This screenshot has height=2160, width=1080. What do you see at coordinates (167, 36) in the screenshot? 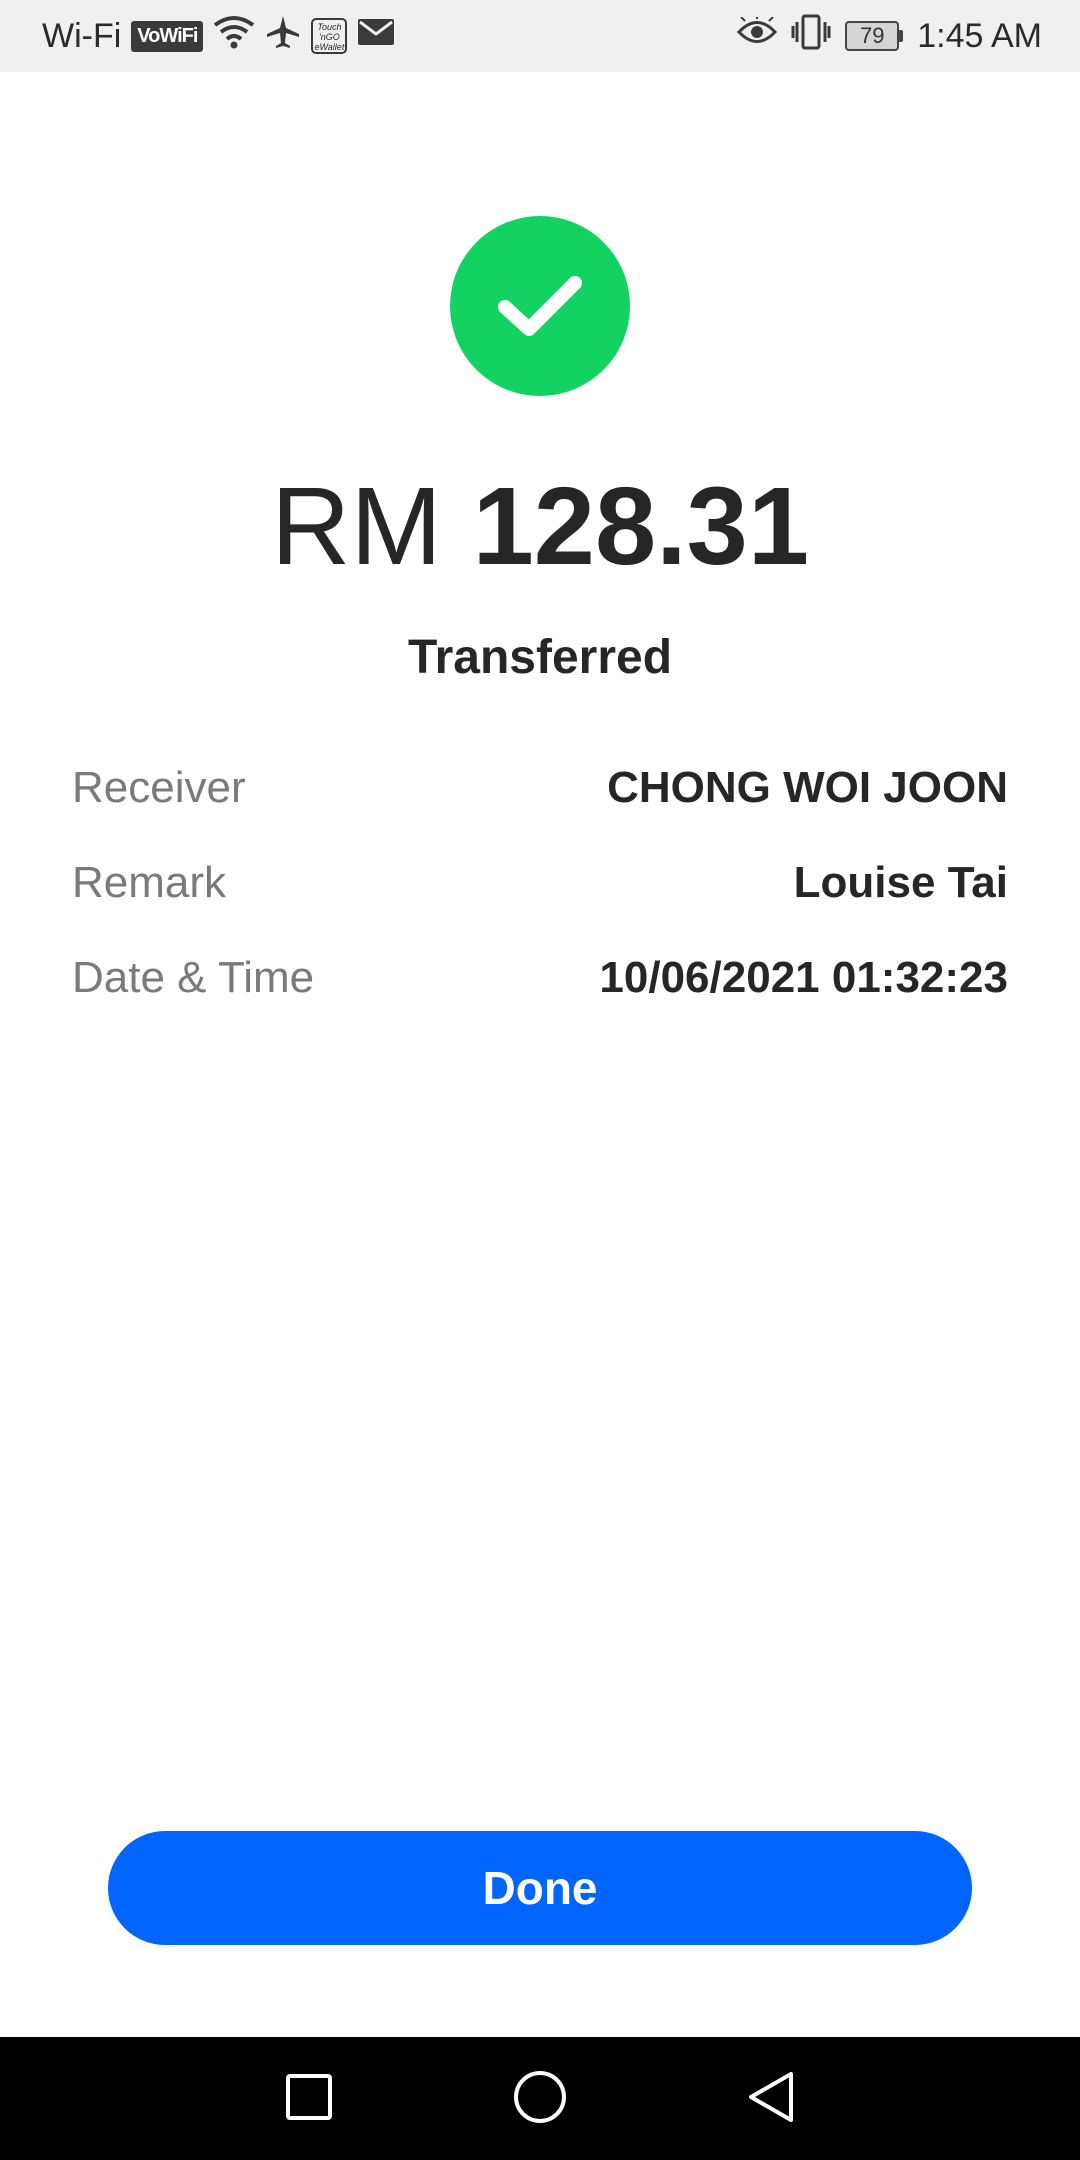
I see `vowifi-badge: VoWiFi` at bounding box center [167, 36].